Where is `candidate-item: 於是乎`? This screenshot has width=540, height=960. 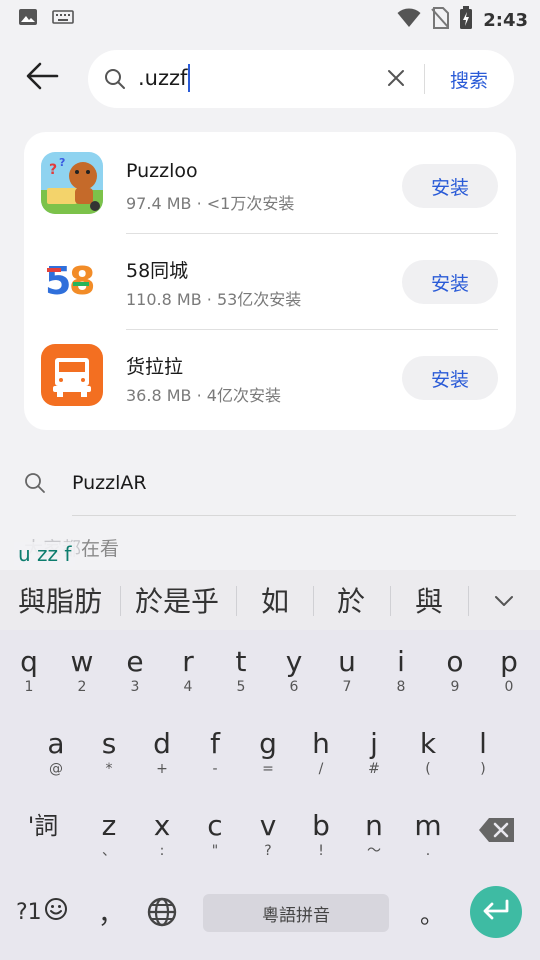 candidate-item: 於是乎 is located at coordinates (177, 600).